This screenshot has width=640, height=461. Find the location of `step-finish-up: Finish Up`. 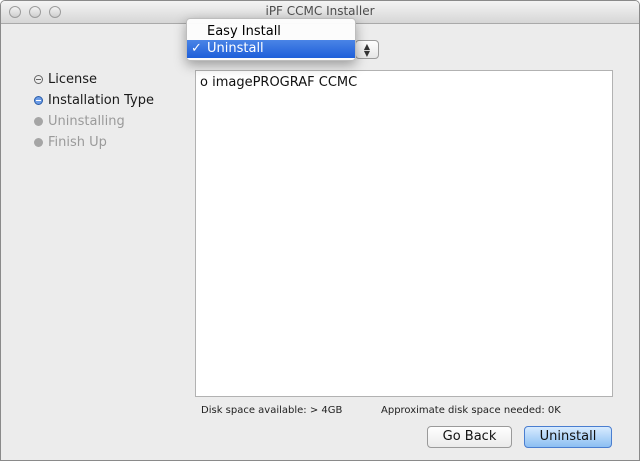

step-finish-up: Finish Up is located at coordinates (94, 142).